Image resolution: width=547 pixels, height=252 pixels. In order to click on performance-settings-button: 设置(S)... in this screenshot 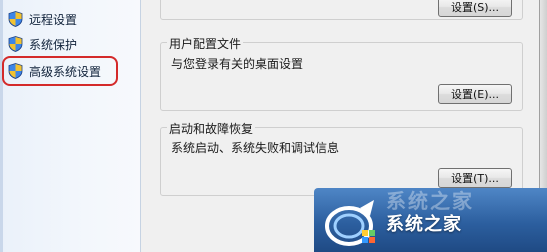, I will do `click(475, 8)`.